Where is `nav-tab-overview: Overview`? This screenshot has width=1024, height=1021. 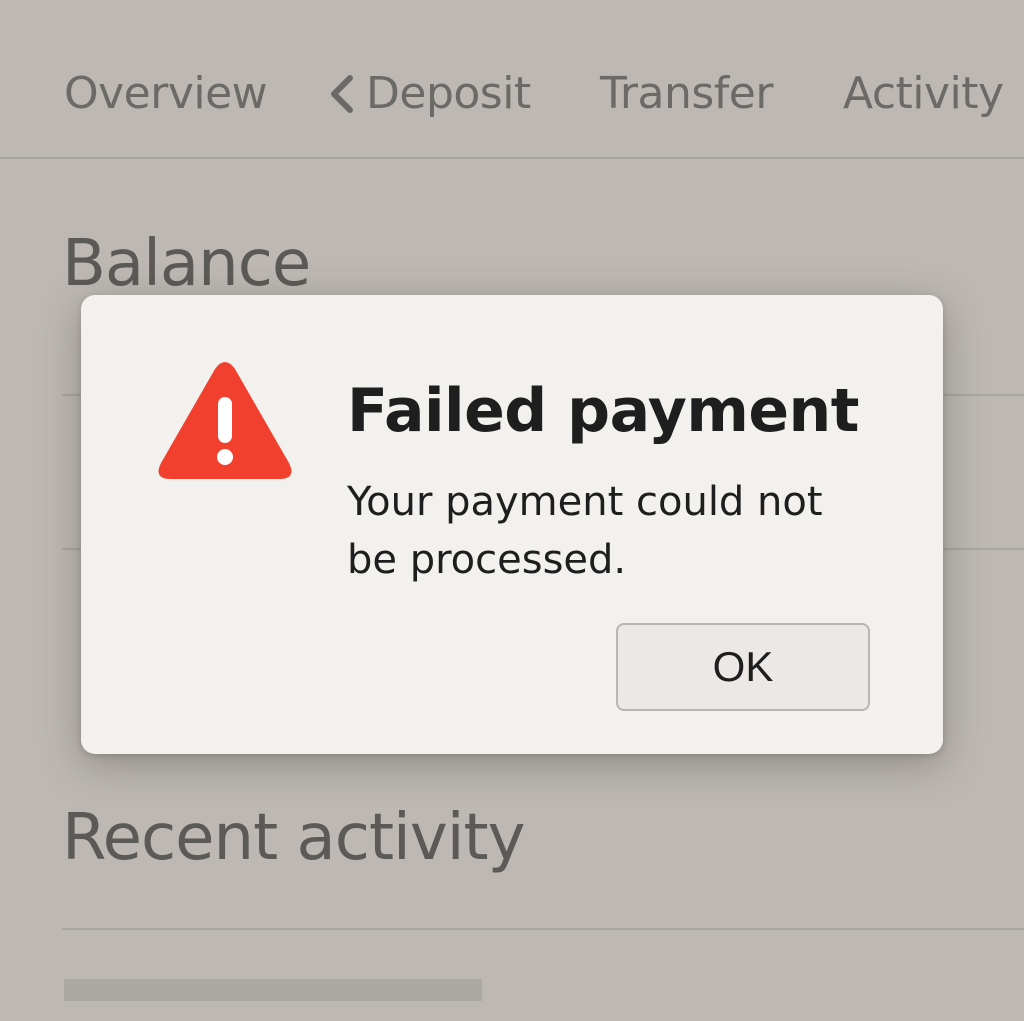
nav-tab-overview: Overview is located at coordinates (166, 94).